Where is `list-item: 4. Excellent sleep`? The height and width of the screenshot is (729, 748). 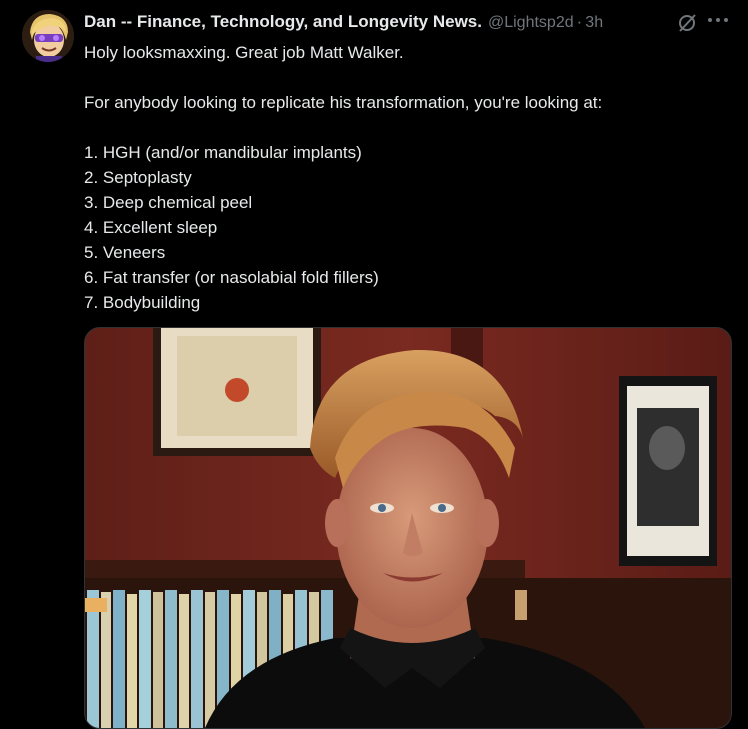 list-item: 4. Excellent sleep is located at coordinates (151, 227).